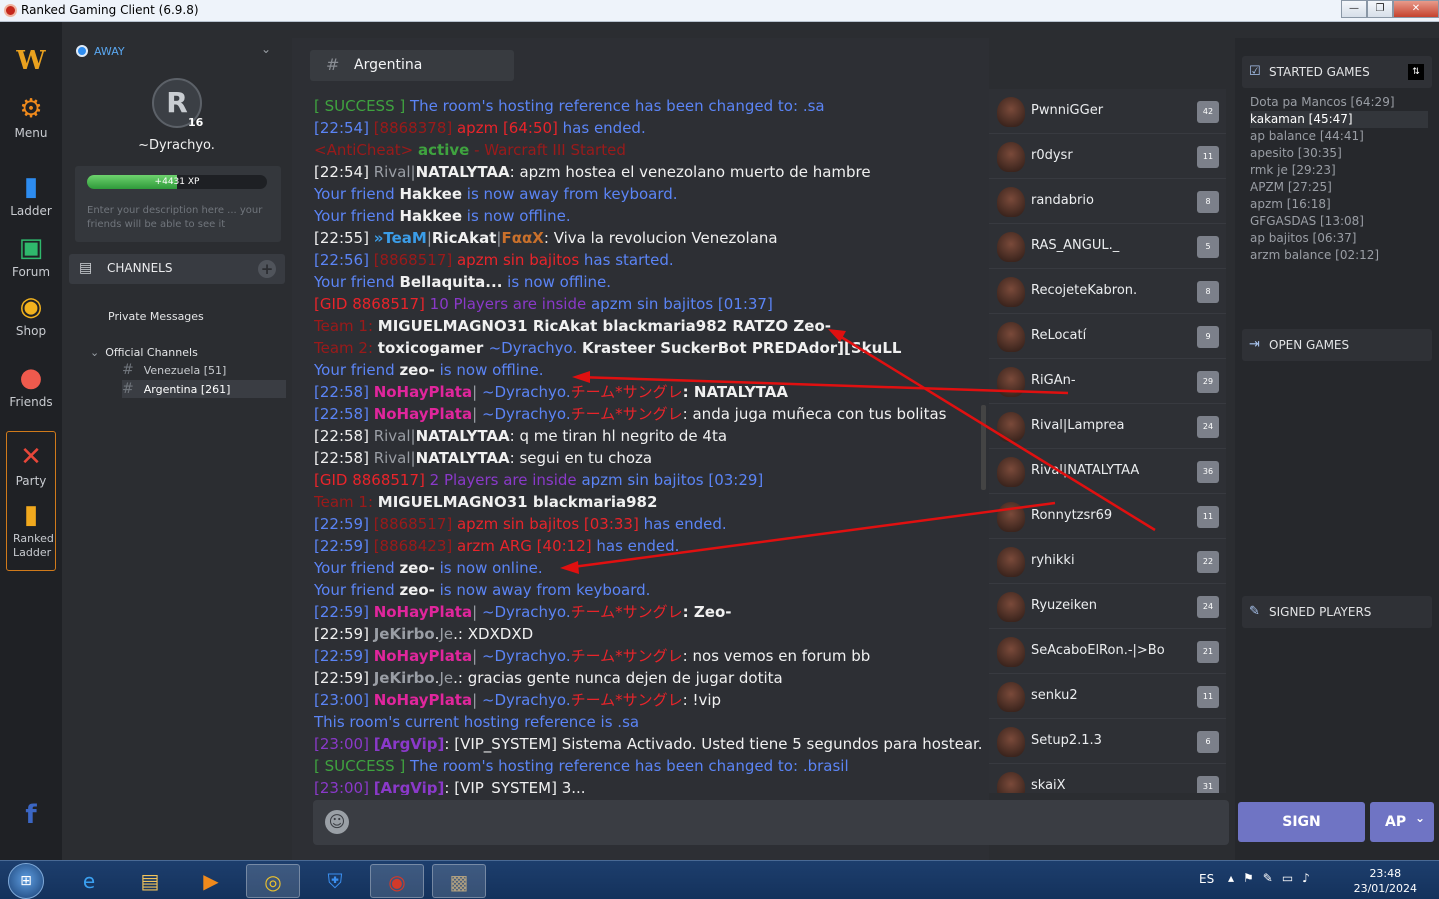 The width and height of the screenshot is (1439, 899). What do you see at coordinates (31, 402) in the screenshot?
I see `nav-friends-label: Friends` at bounding box center [31, 402].